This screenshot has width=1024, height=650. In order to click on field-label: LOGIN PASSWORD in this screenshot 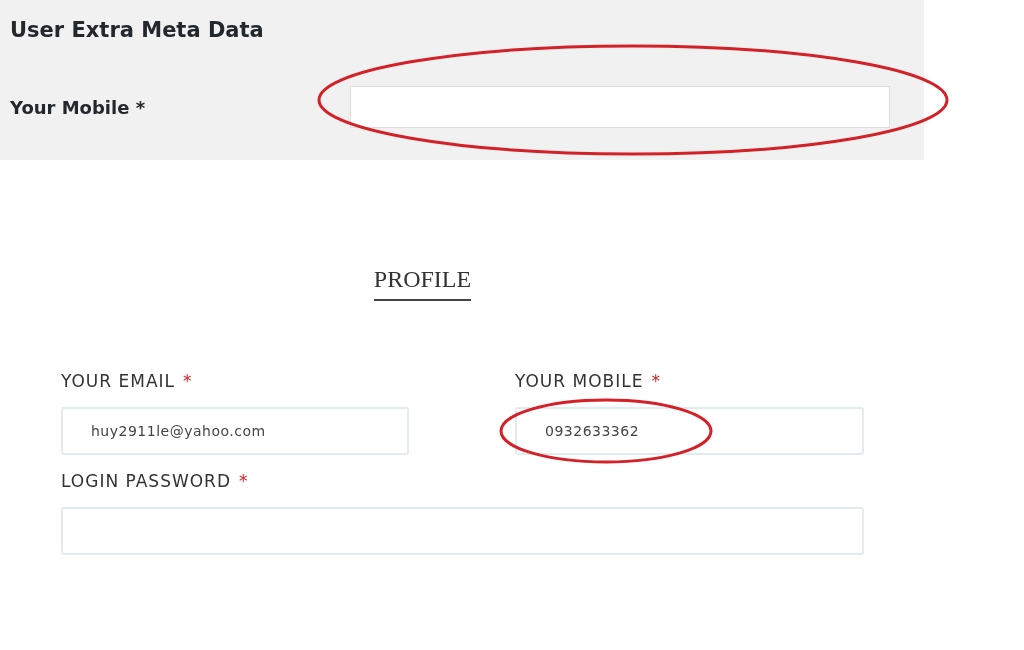, I will do `click(146, 481)`.